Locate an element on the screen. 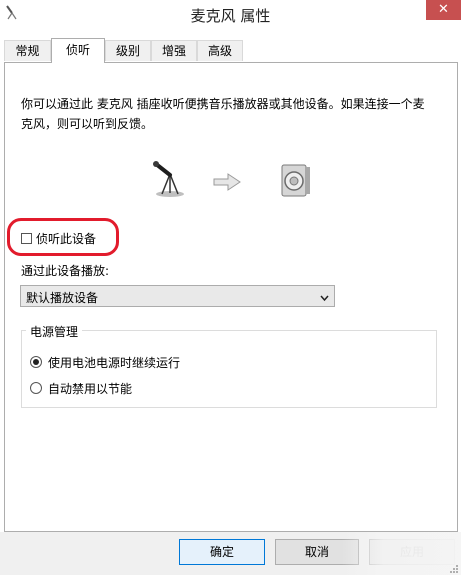  auto-disable-radio is located at coordinates (36, 388).